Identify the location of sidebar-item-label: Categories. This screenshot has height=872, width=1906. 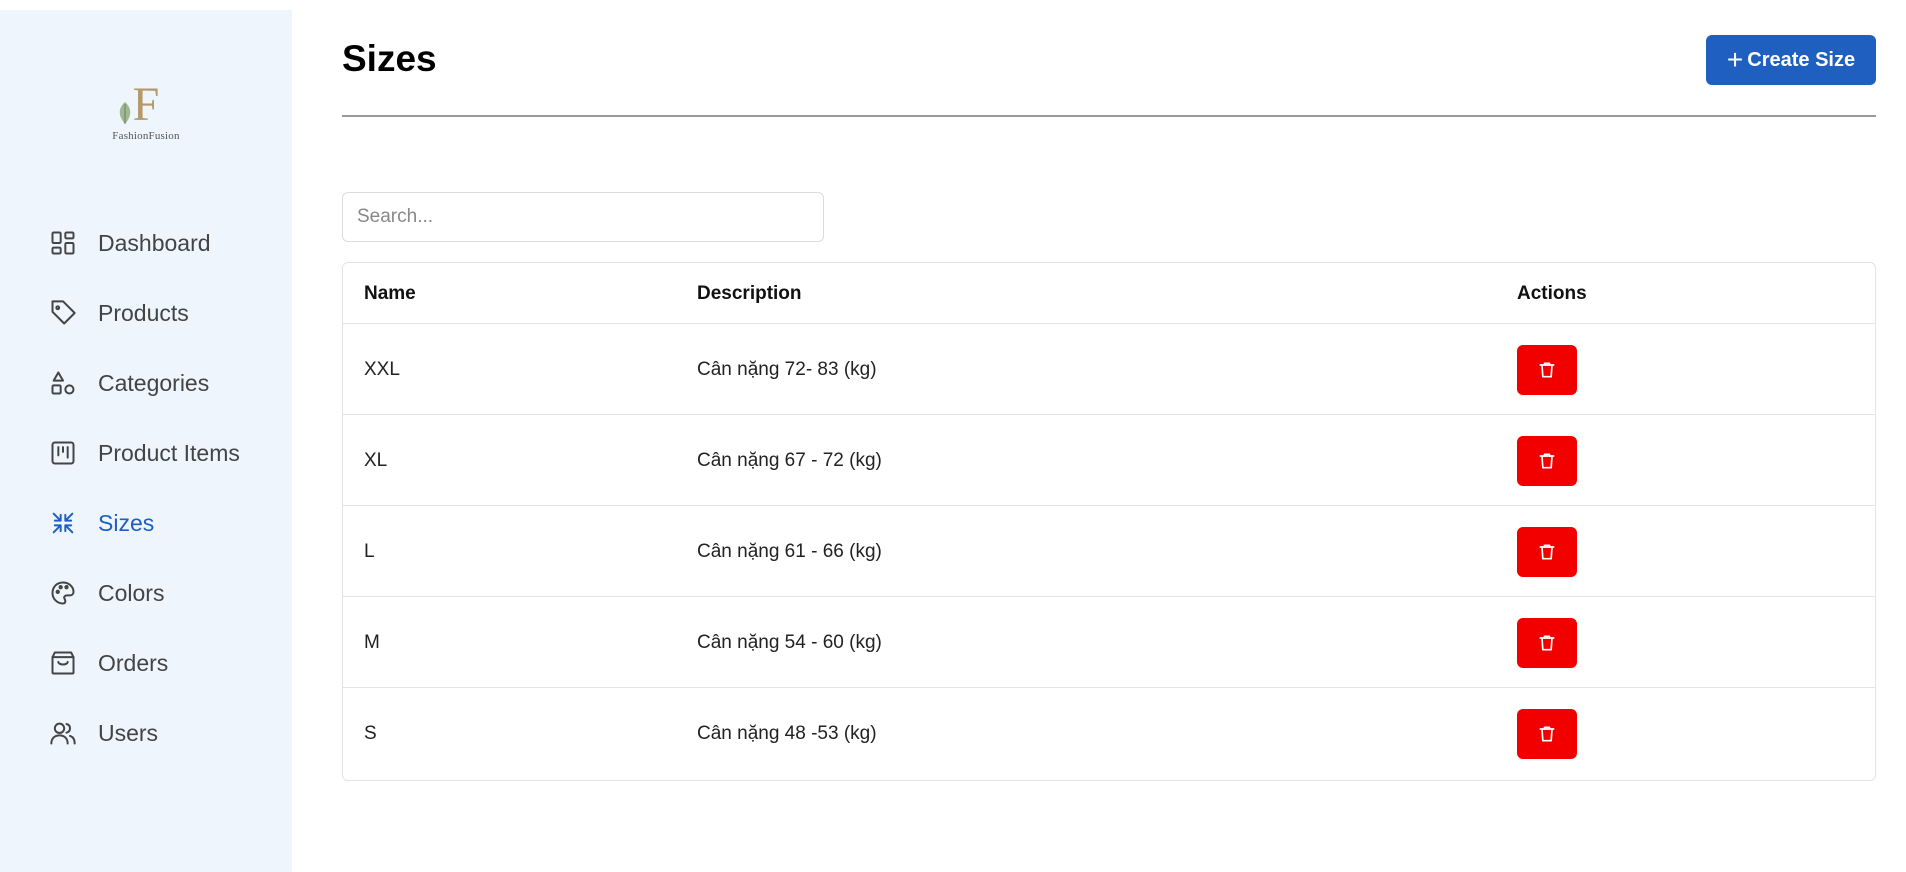
(154, 382).